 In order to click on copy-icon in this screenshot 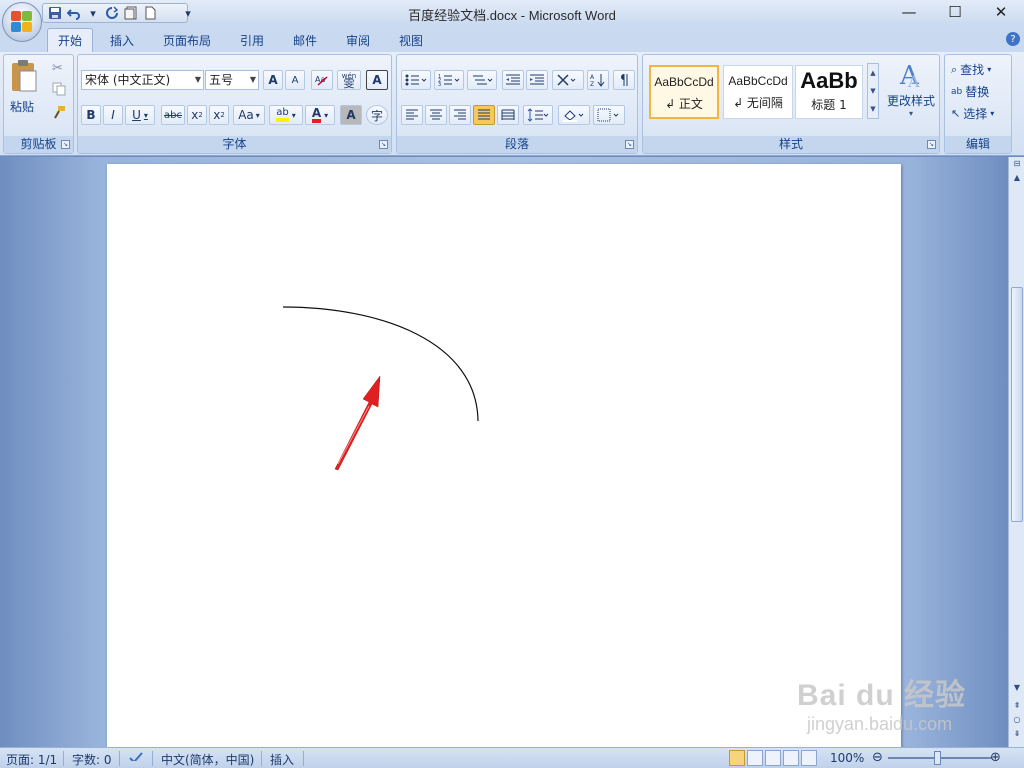, I will do `click(59, 90)`.